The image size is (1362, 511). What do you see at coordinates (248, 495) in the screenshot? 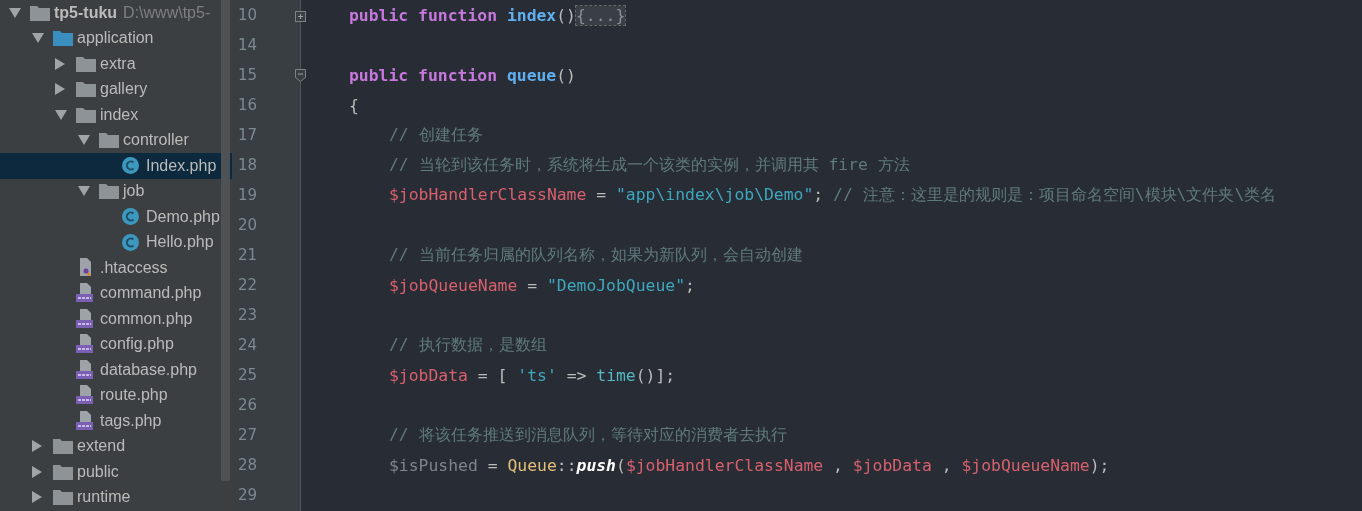
I see `line-number: 29` at bounding box center [248, 495].